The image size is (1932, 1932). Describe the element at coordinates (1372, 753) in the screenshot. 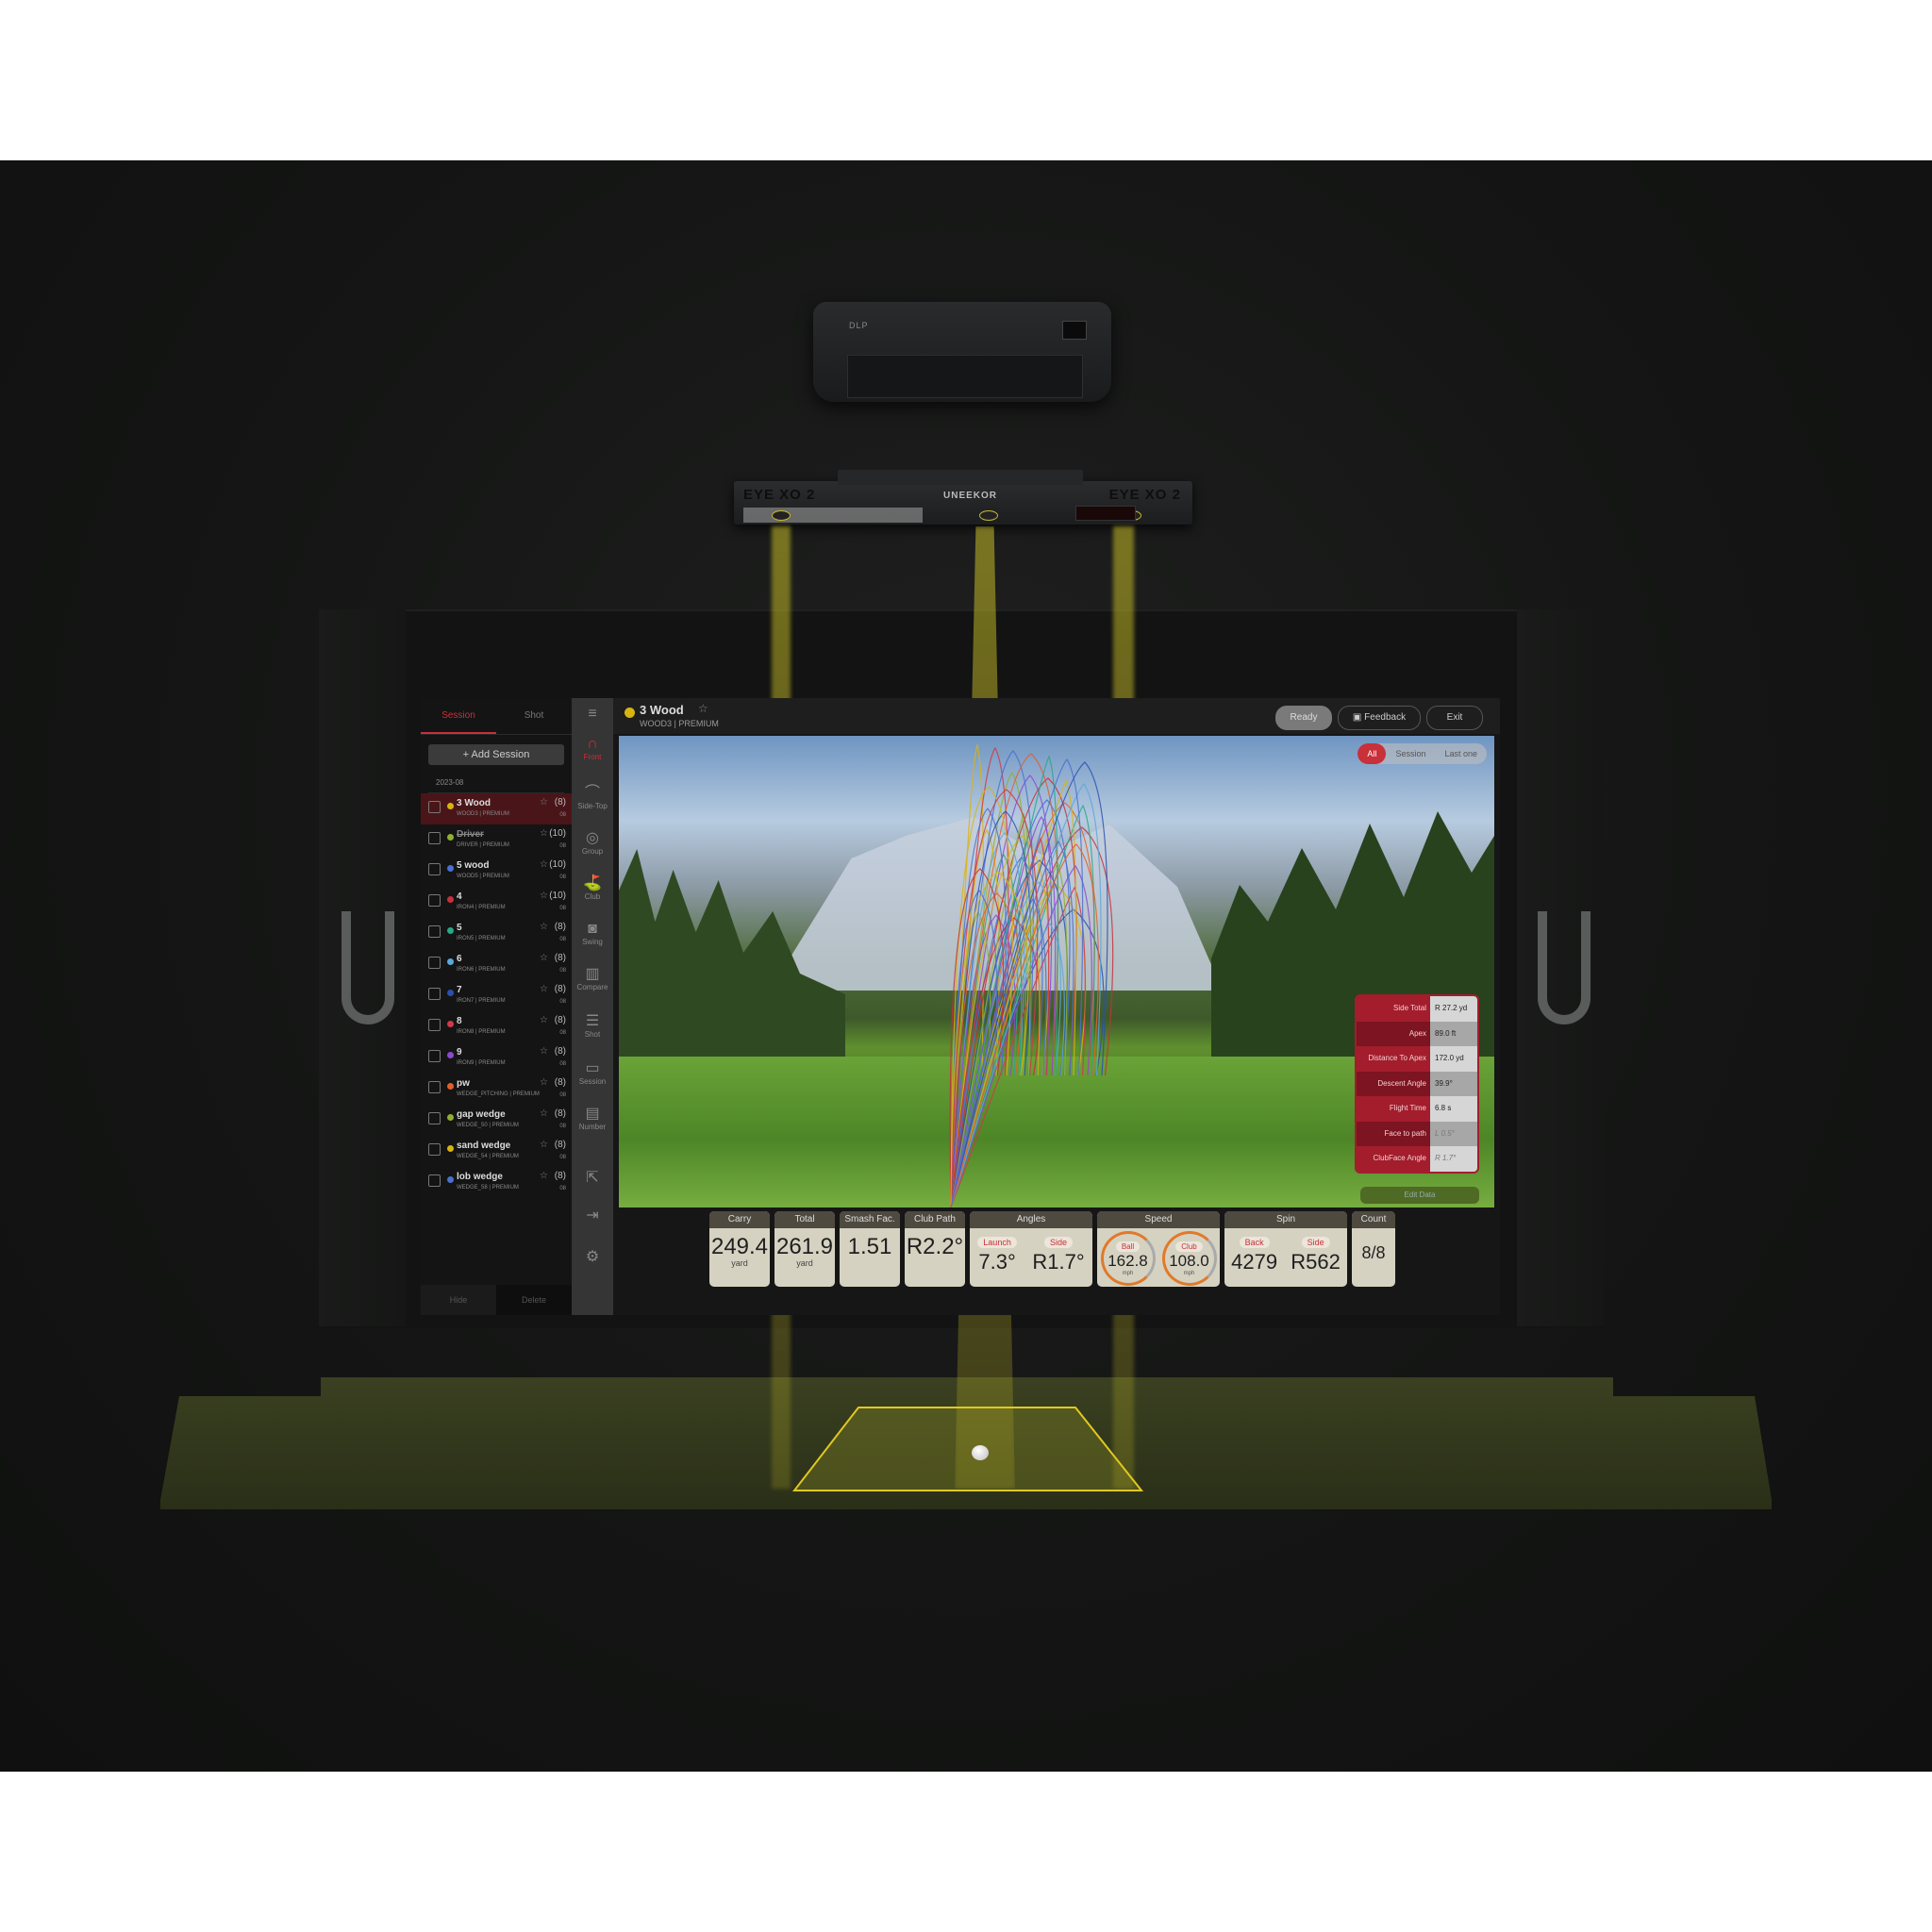

I see `filter-all: All` at that location.